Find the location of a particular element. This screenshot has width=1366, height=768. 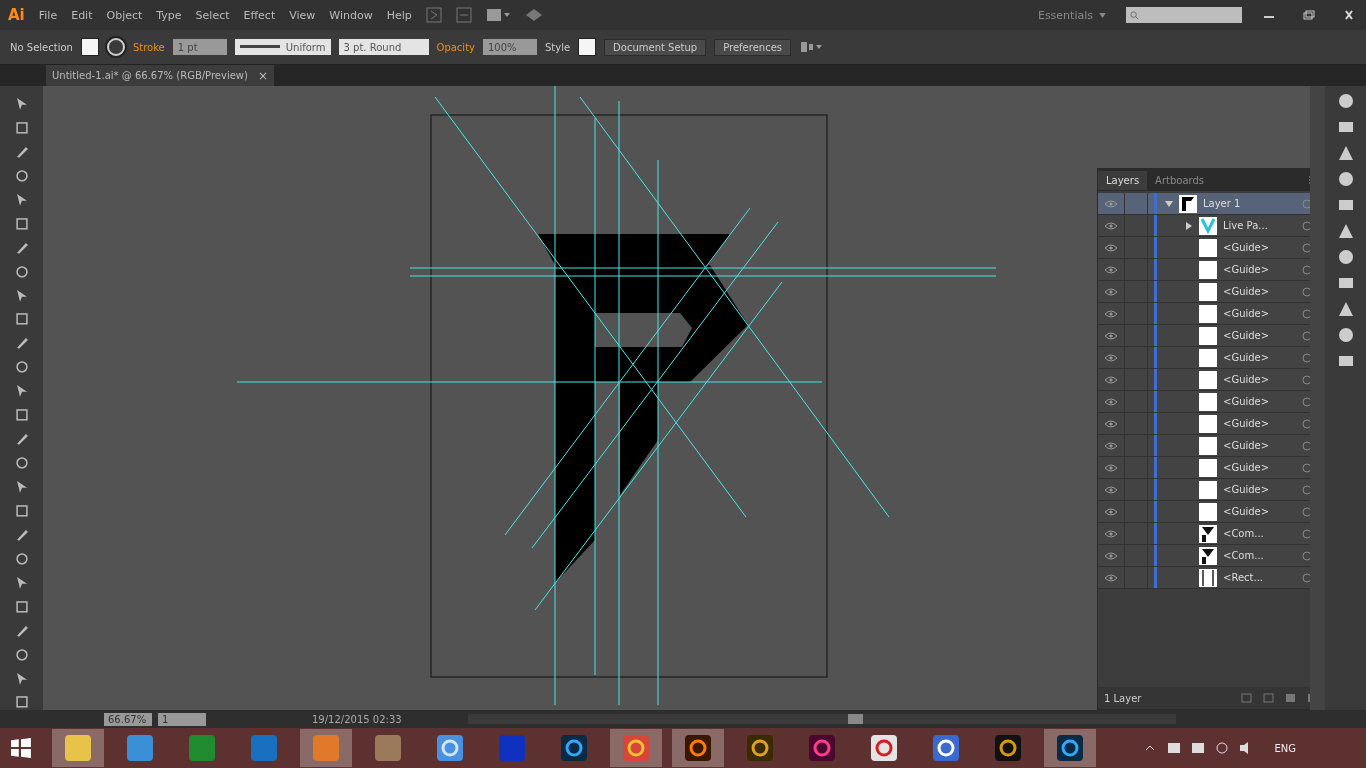

document-tab: Untitled-1.ai* @ 66.67% (RGB/Preview) × is located at coordinates (160, 75).